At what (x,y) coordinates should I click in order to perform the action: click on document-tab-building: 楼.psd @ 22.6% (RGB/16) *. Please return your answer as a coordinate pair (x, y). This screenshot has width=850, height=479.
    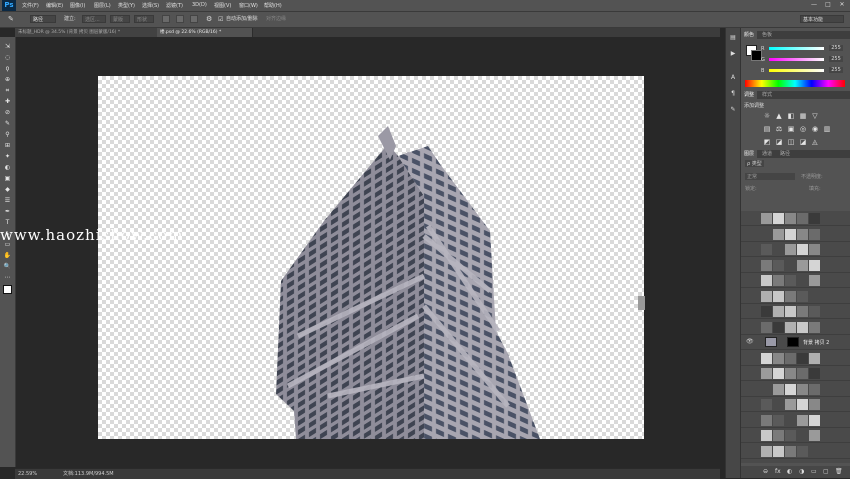
    Looking at the image, I should click on (205, 32).